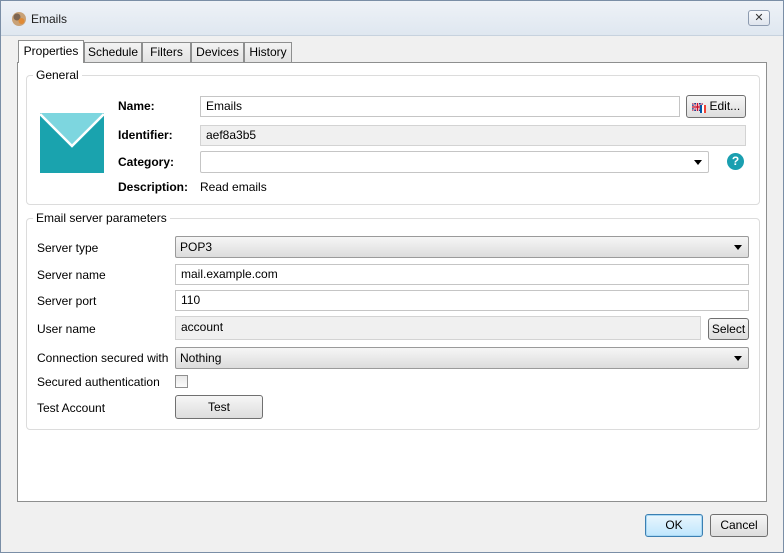 The width and height of the screenshot is (784, 553). What do you see at coordinates (473, 135) in the screenshot?
I see `identifier-field: aef8a3b5` at bounding box center [473, 135].